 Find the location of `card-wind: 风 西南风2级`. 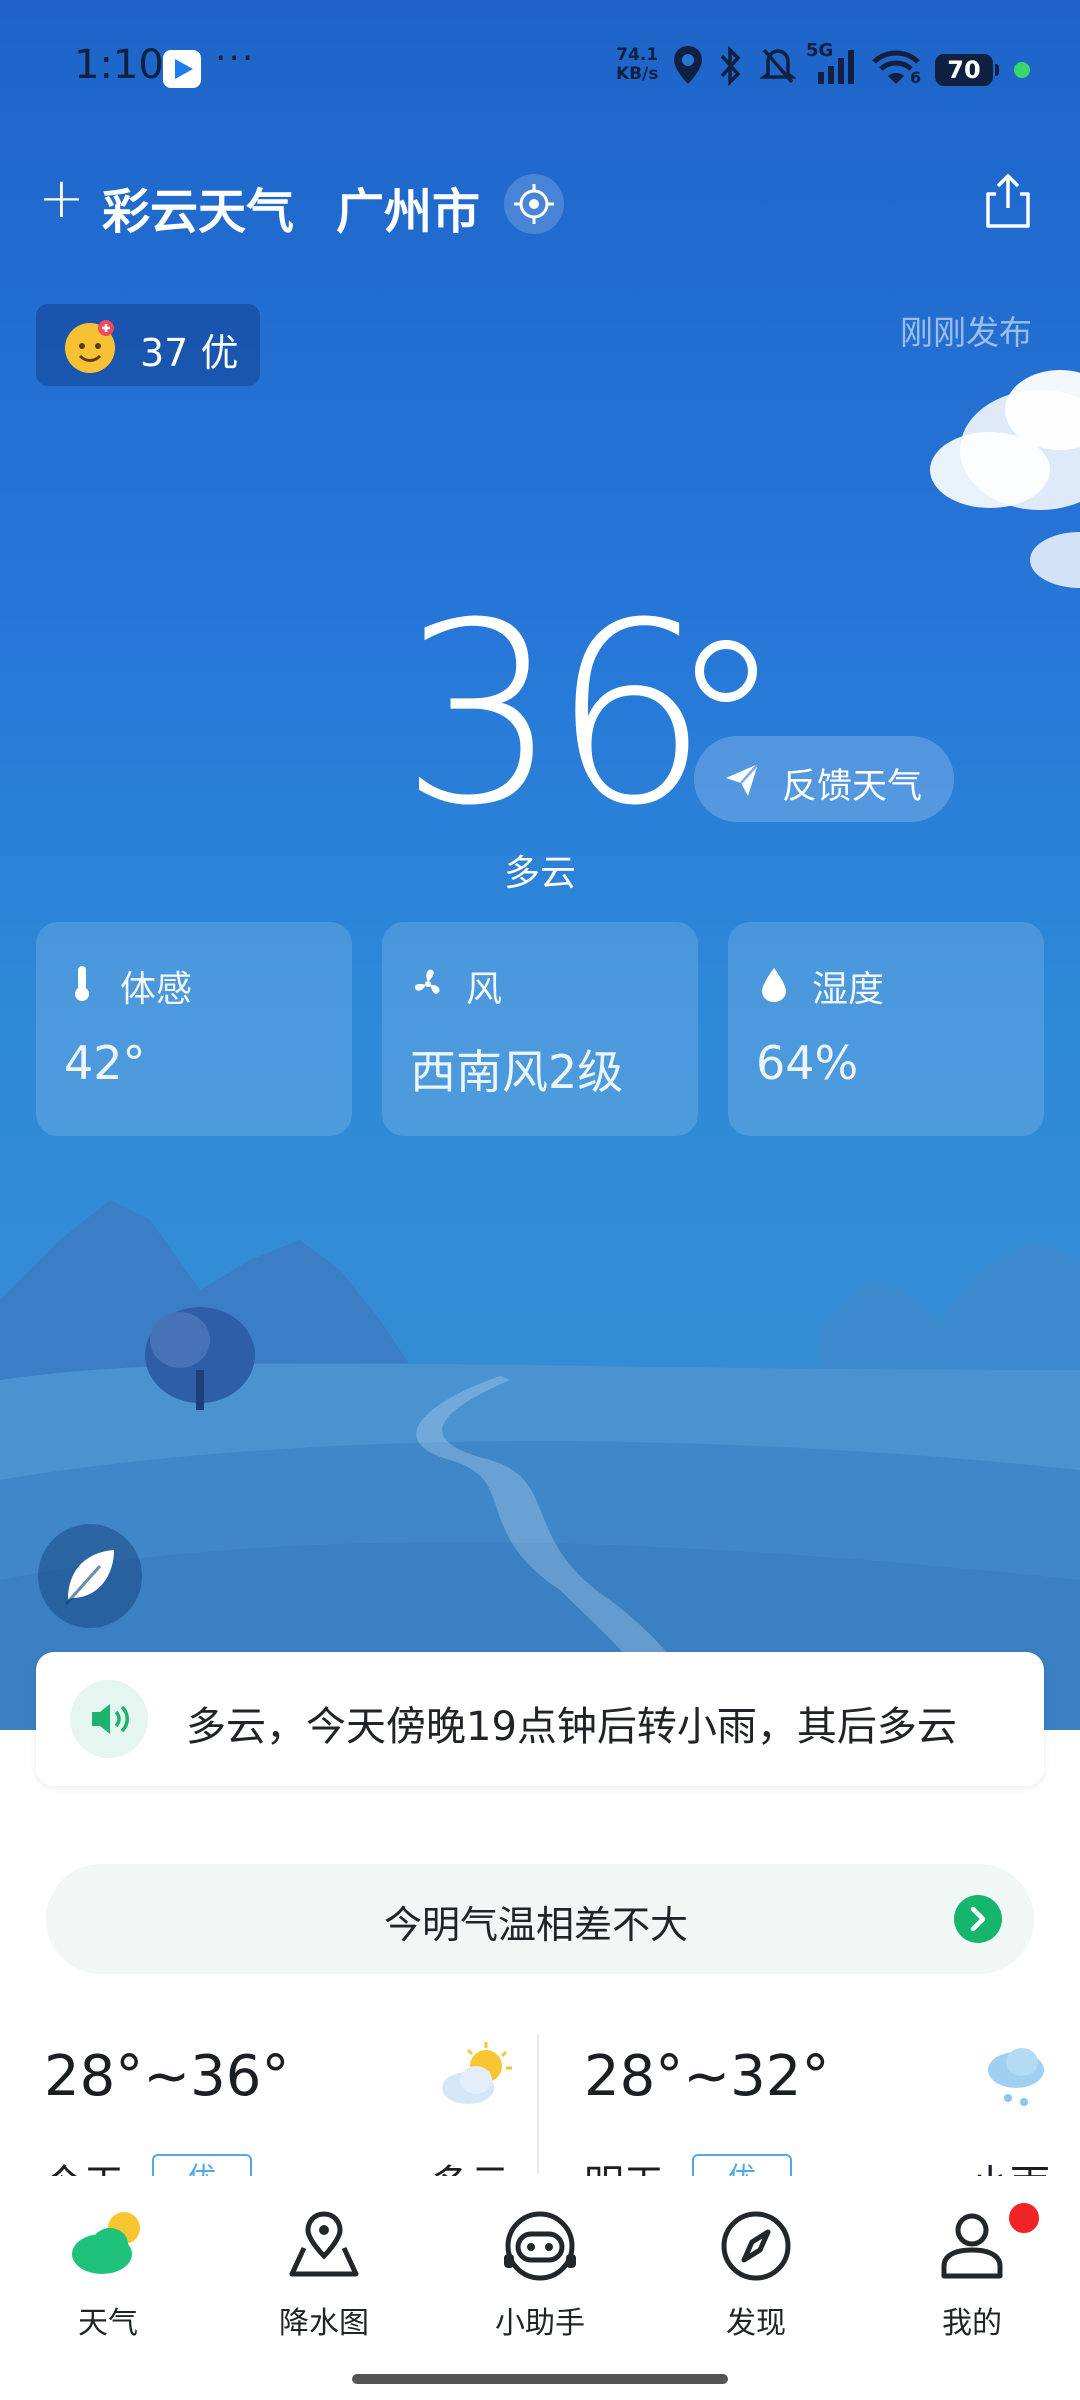

card-wind: 风 西南风2级 is located at coordinates (540, 1029).